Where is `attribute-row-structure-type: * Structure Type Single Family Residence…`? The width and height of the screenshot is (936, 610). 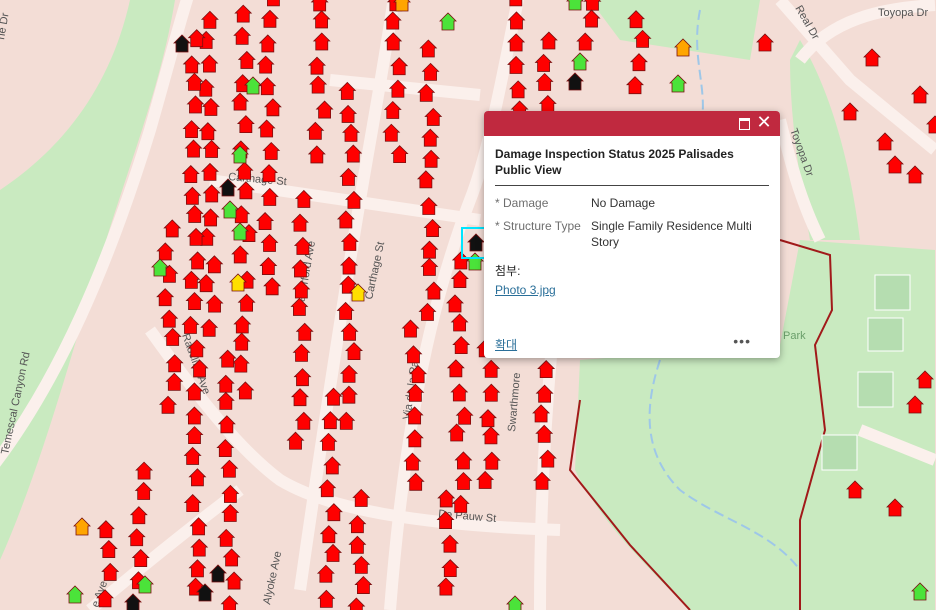 attribute-row-structure-type: * Structure Type Single Family Residence… is located at coordinates (632, 234).